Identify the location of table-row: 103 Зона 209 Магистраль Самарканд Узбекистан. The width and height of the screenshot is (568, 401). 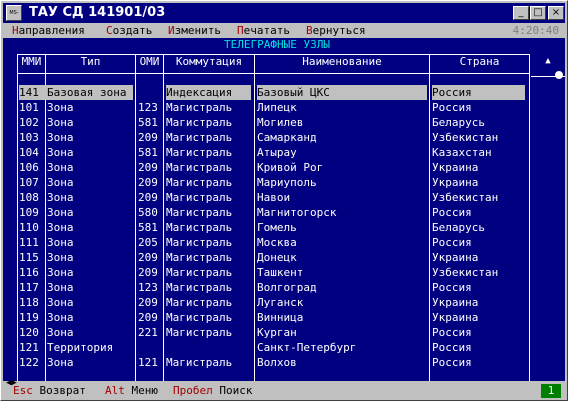
(277, 137).